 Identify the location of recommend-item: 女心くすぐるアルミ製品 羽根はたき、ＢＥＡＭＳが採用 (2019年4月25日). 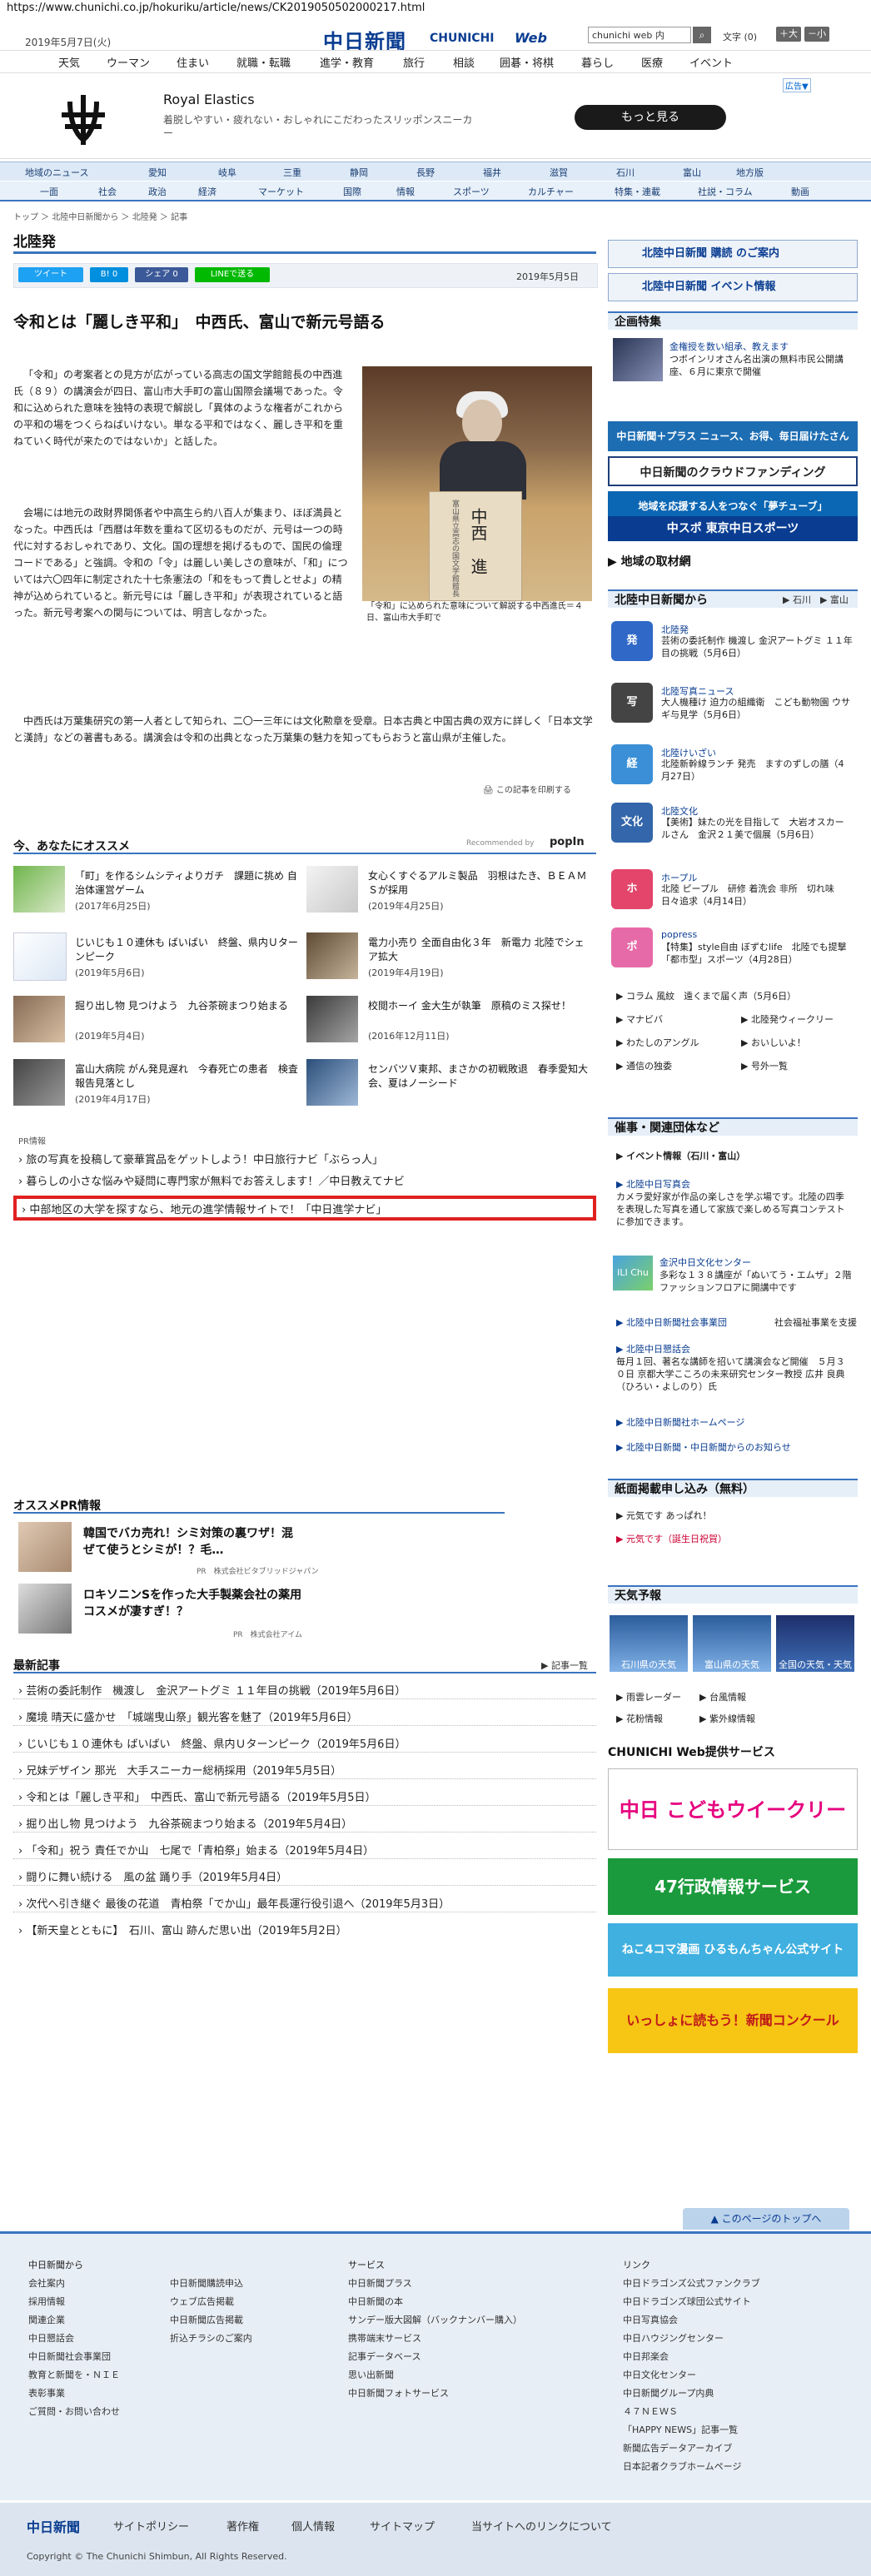
(448, 891).